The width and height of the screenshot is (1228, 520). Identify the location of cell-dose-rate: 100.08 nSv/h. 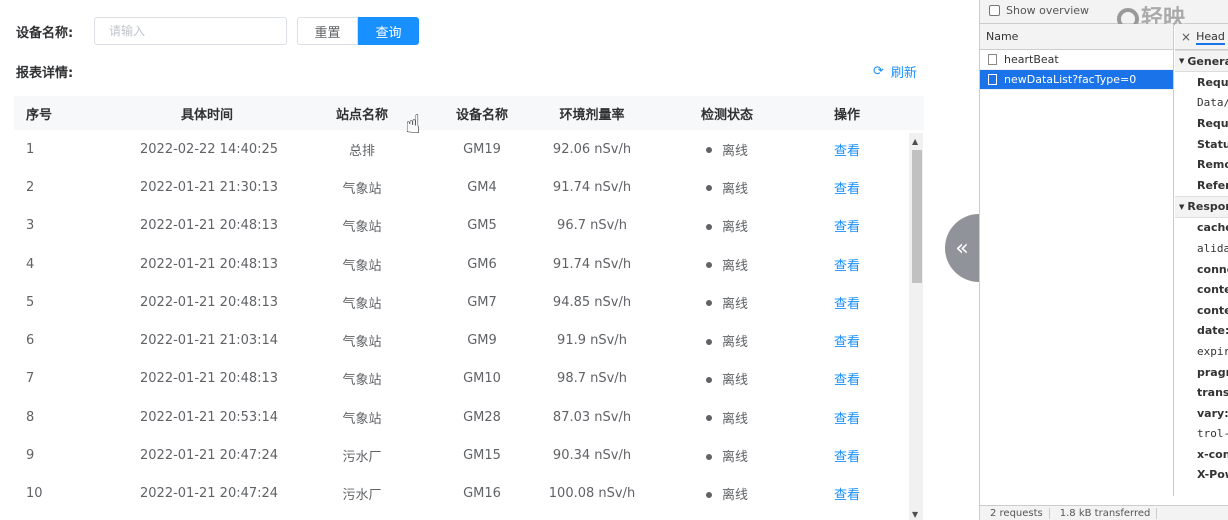
(592, 494).